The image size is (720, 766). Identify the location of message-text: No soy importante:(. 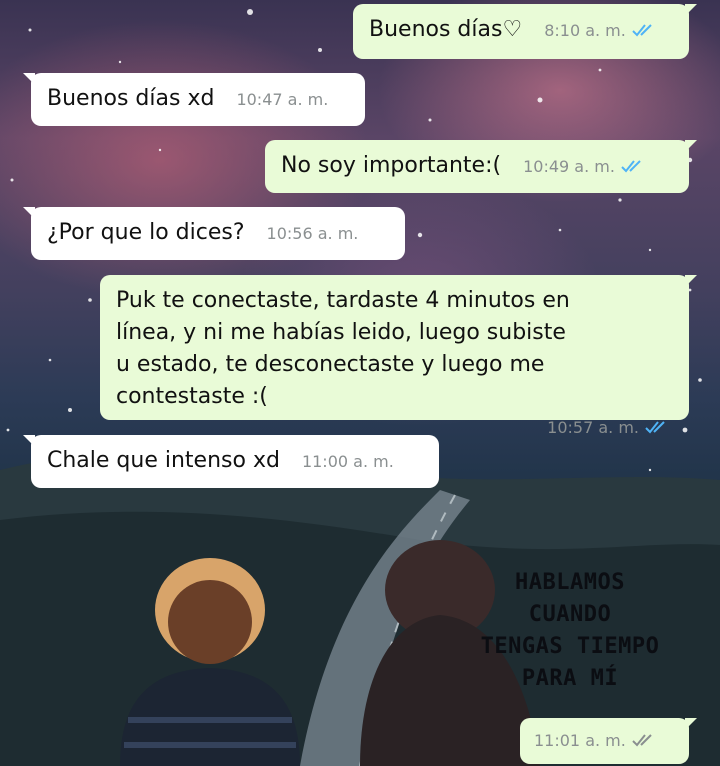
(391, 165).